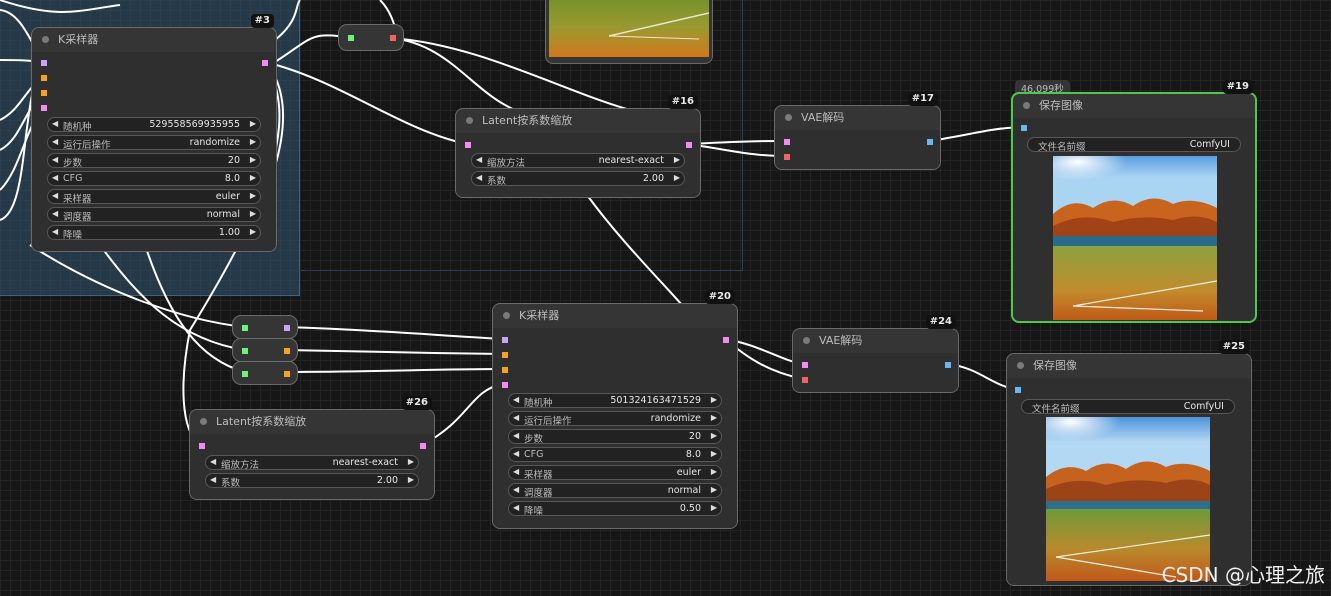 This screenshot has width=1331, height=596. Describe the element at coordinates (629, 32) in the screenshot. I see `image-preview-node` at that location.